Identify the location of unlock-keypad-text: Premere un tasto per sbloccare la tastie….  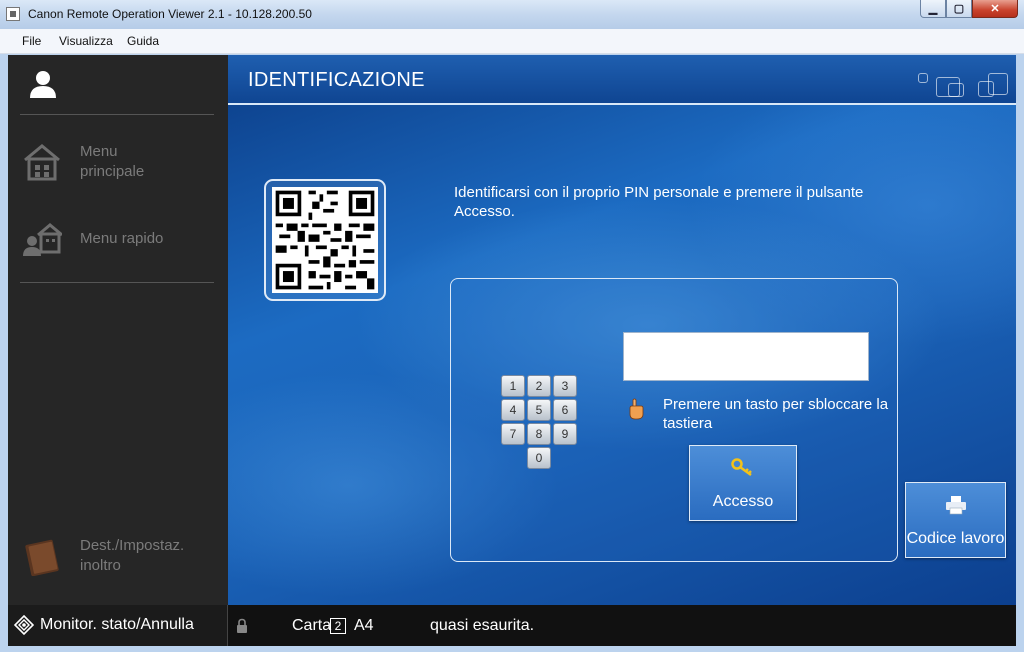
(776, 414).